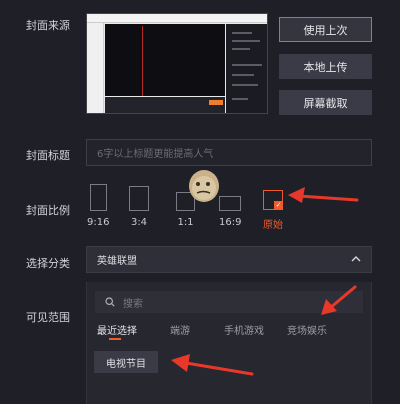 This screenshot has width=400, height=404. Describe the element at coordinates (165, 105) in the screenshot. I see `preview-controls` at that location.